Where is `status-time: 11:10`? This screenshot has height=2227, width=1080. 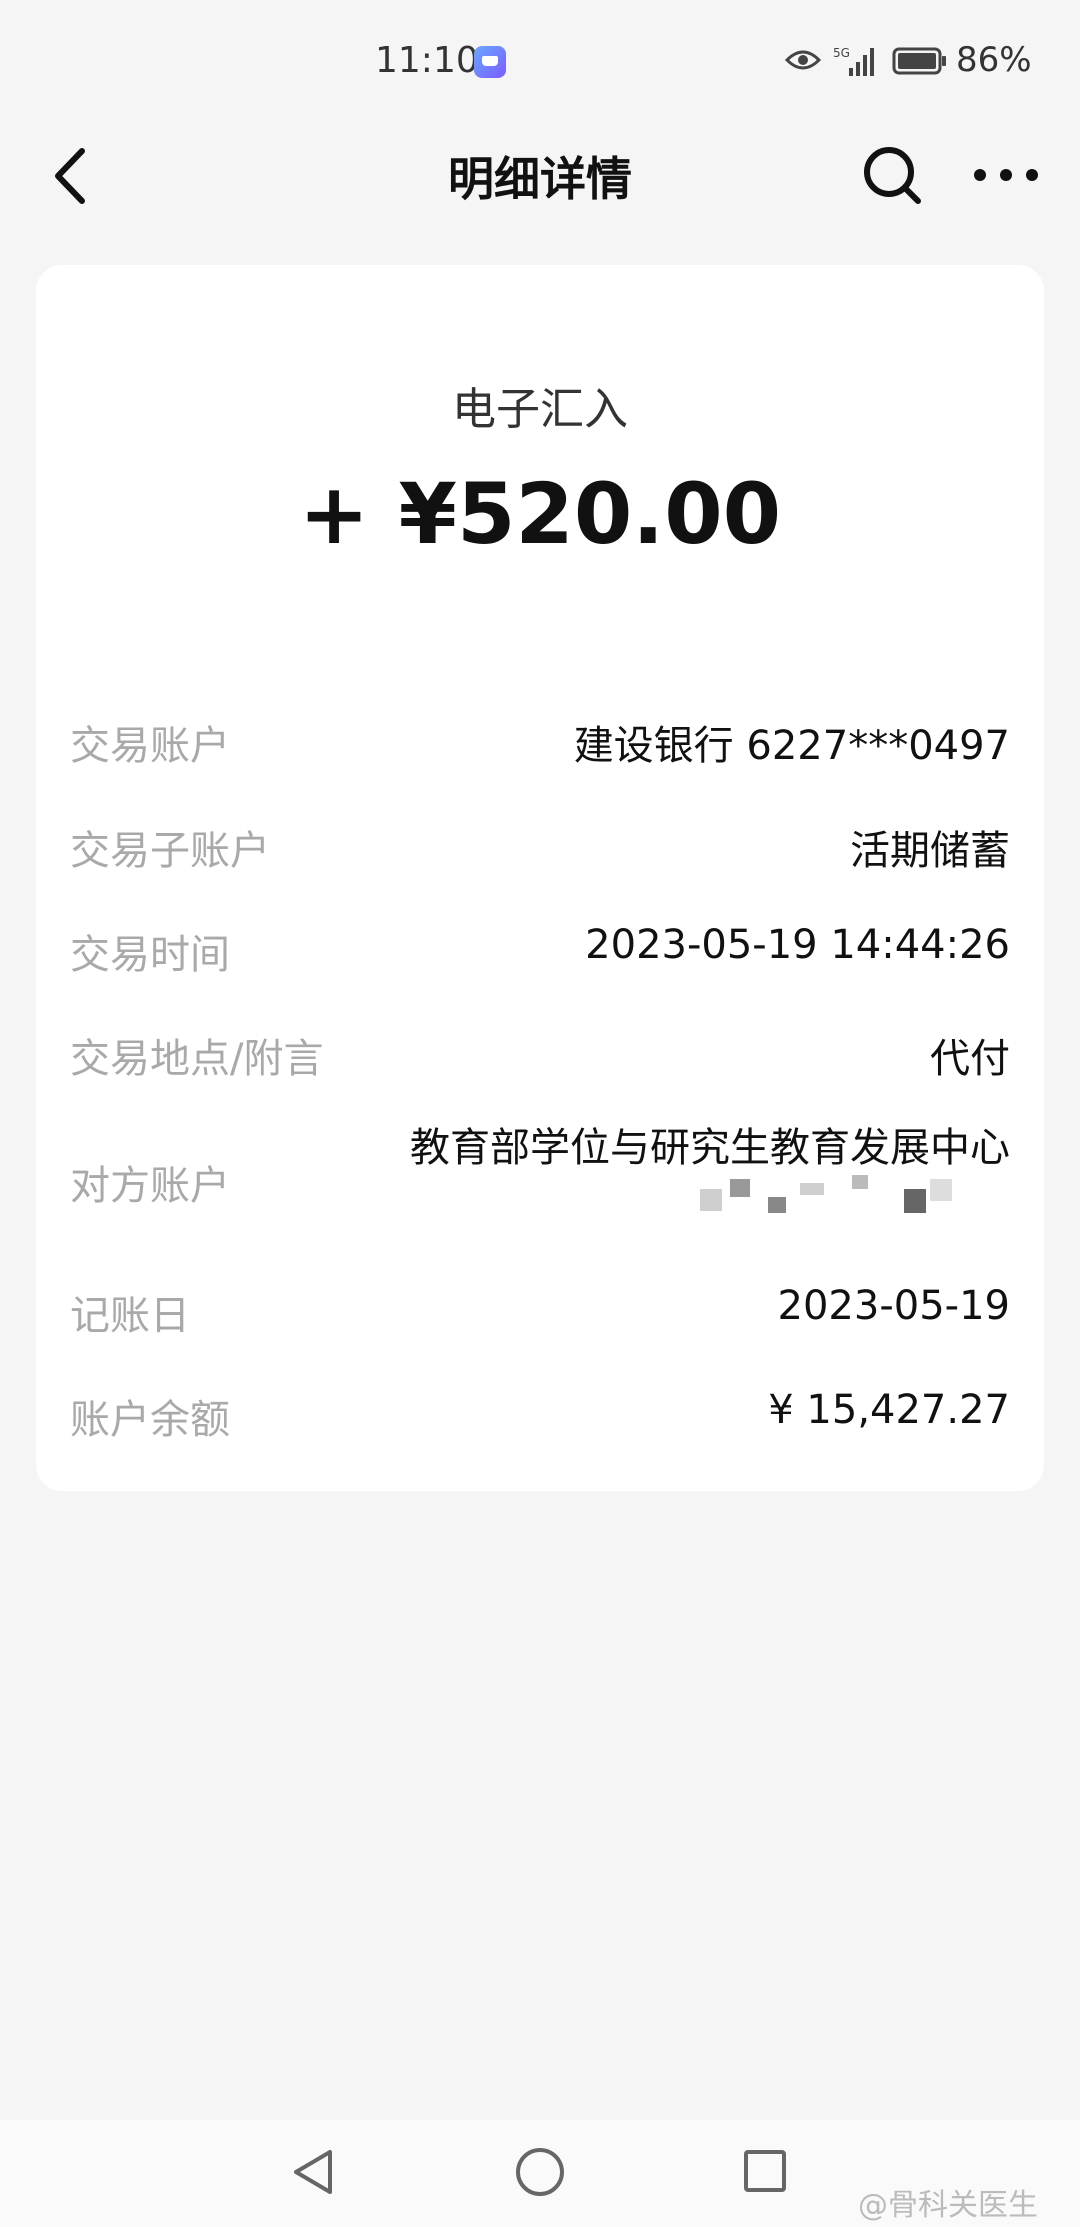
status-time: 11:10 is located at coordinates (427, 60).